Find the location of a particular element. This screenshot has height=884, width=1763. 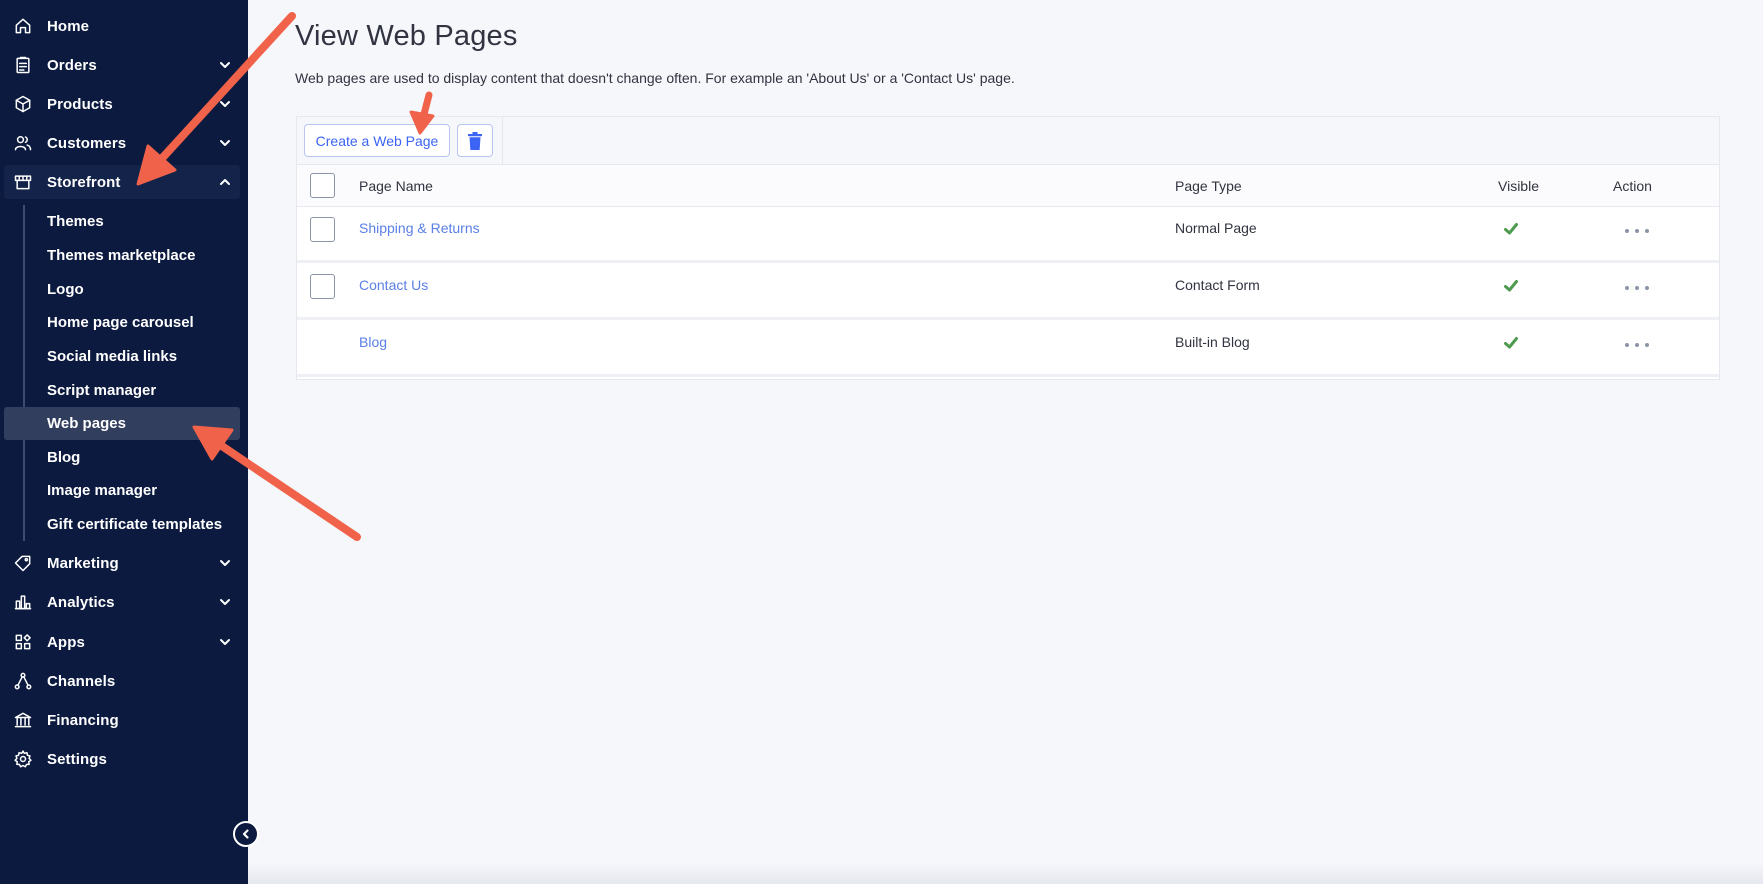

gear-icon is located at coordinates (23, 759).